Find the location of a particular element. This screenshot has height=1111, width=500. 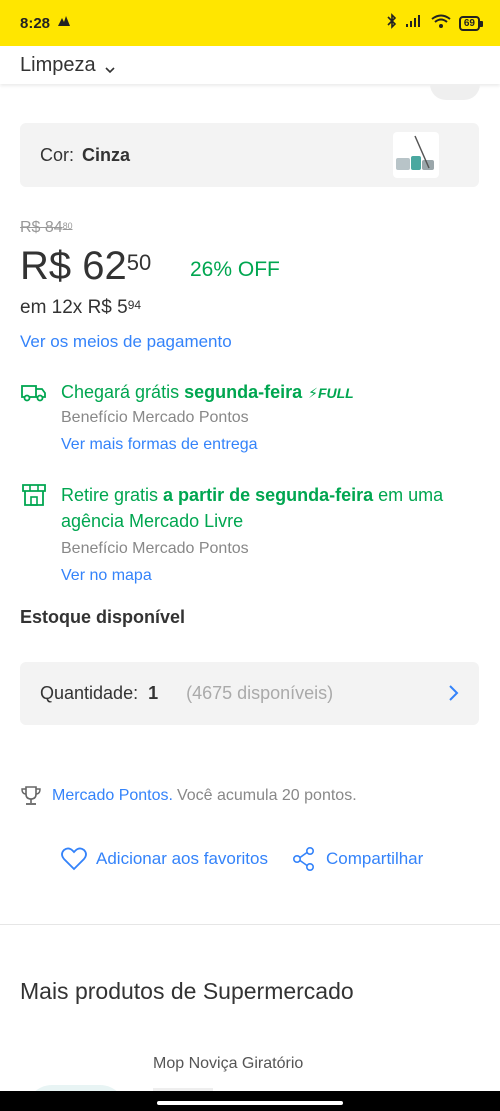

discount-badge: 26% OFF is located at coordinates (235, 269).